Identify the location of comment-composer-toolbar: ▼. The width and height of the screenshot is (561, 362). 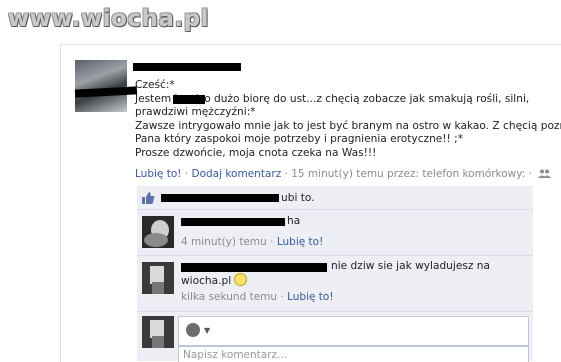
(353, 331).